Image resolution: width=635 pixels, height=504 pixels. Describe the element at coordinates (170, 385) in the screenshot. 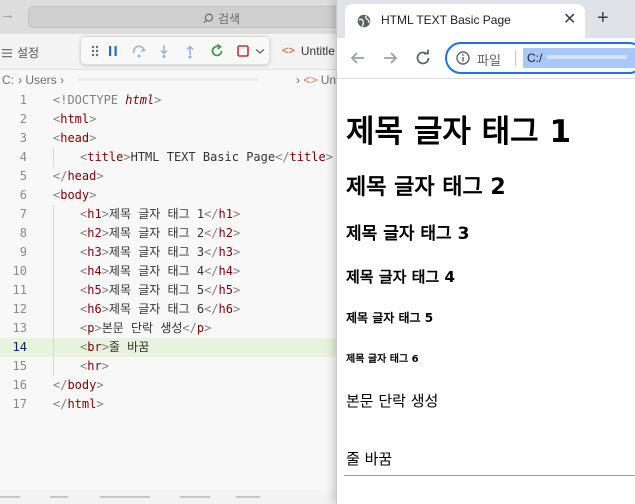

I see `code-line: 16 </body>` at that location.